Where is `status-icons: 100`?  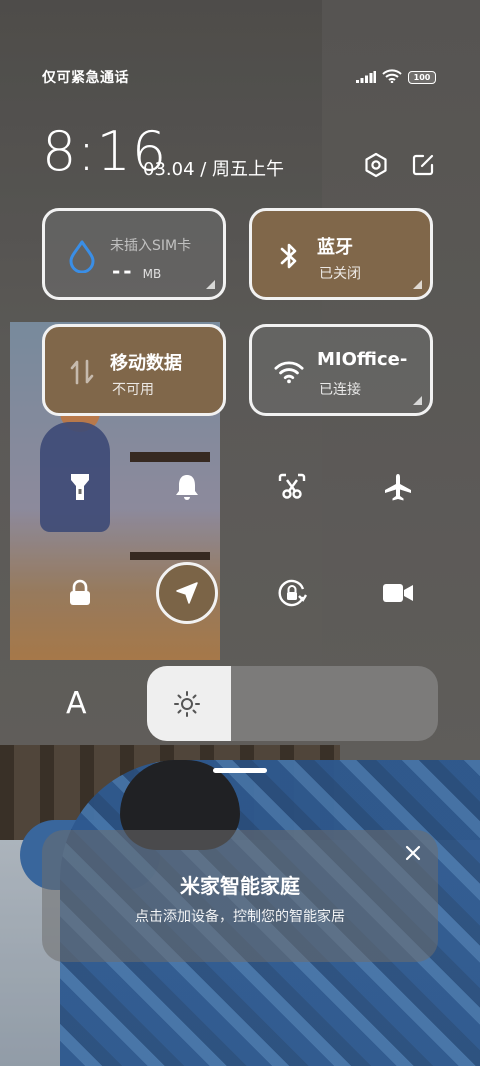 status-icons: 100 is located at coordinates (396, 77).